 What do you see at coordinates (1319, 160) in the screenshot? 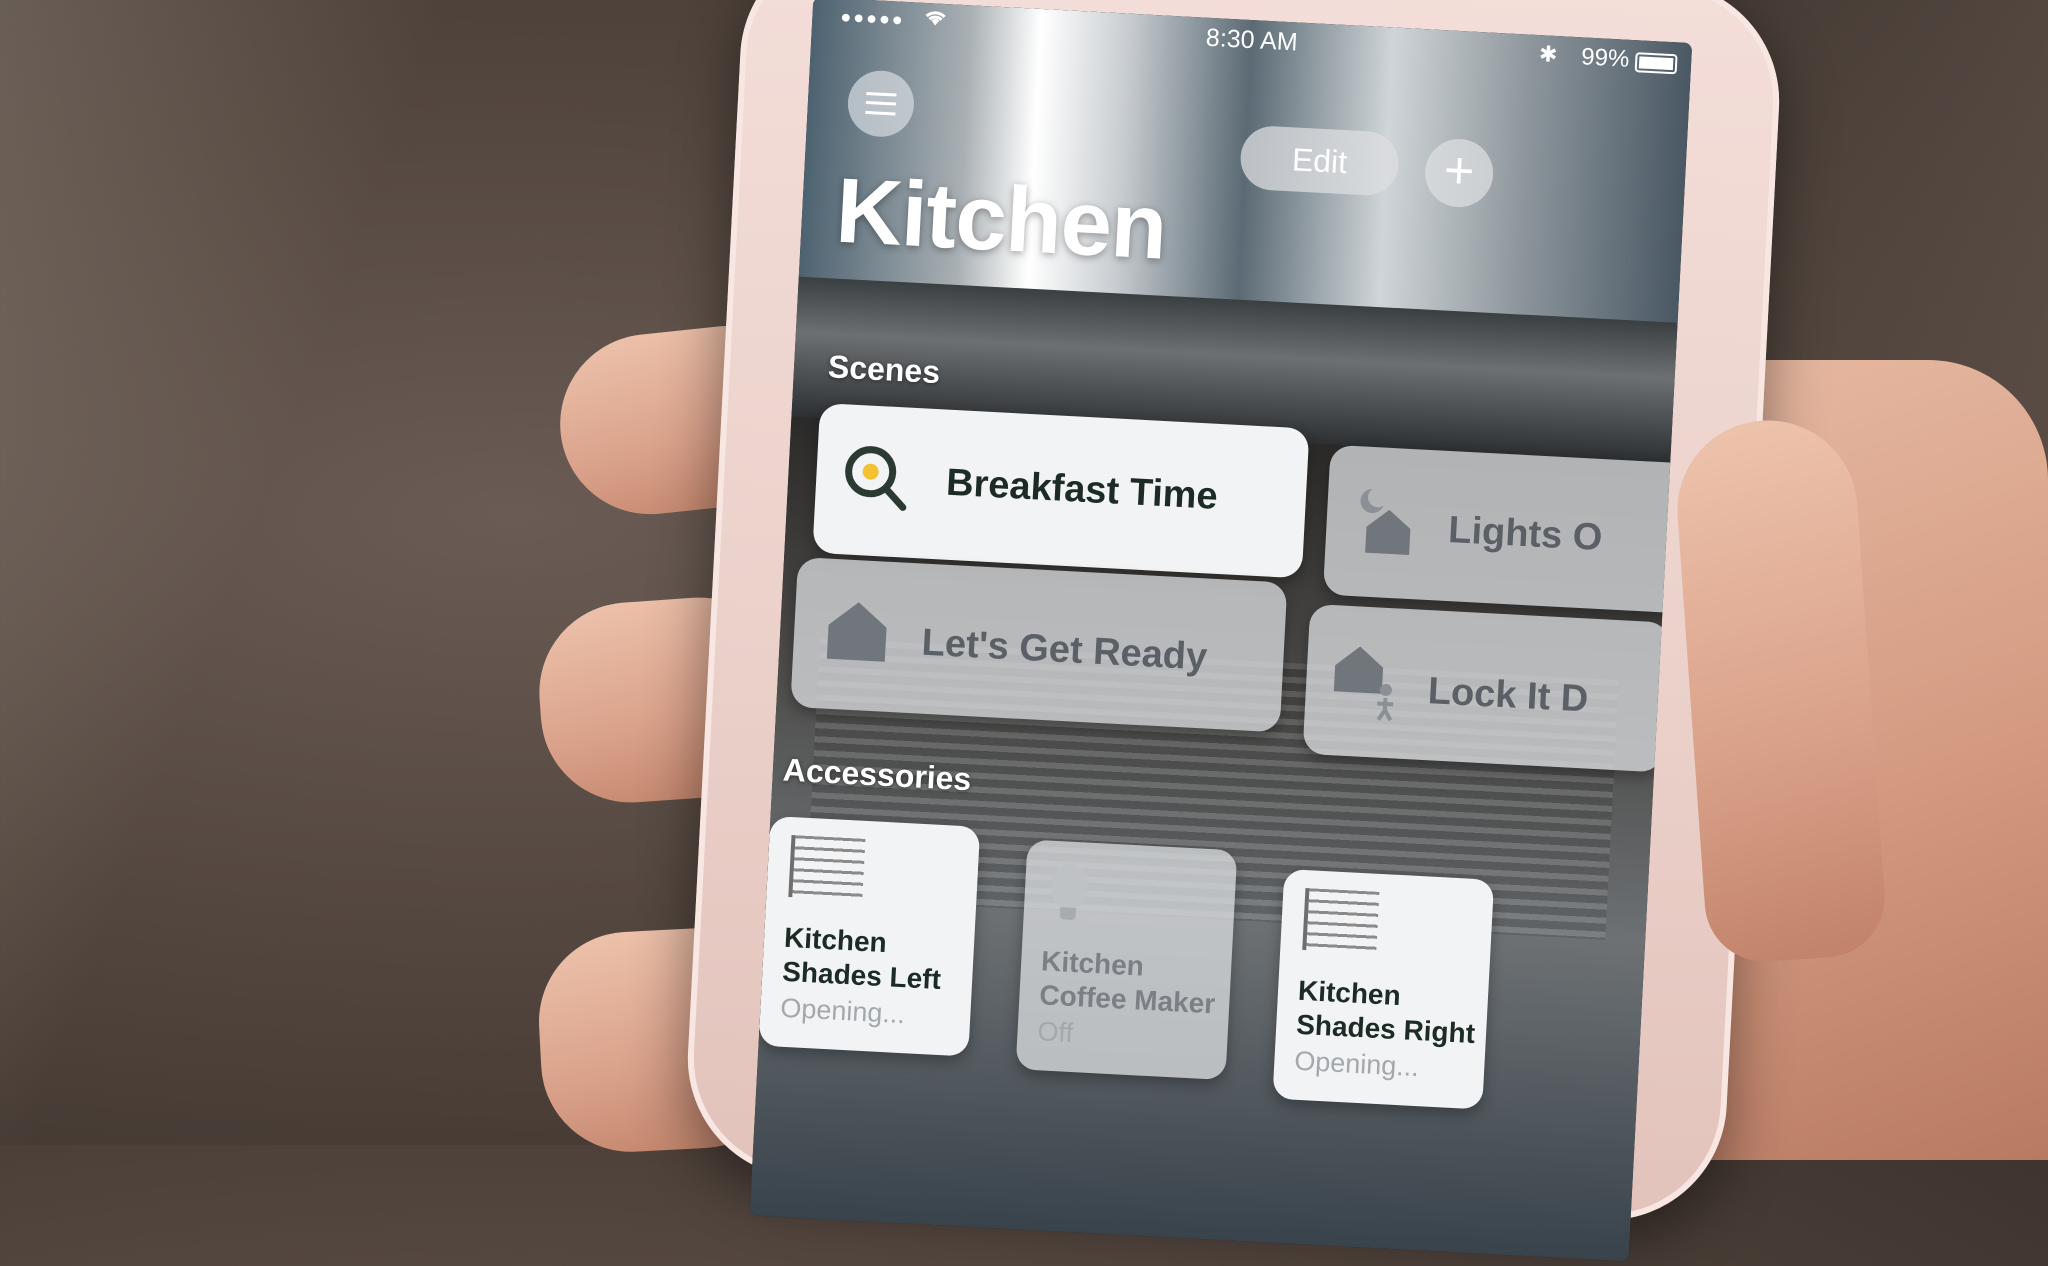
I see `edit-button: Edit` at bounding box center [1319, 160].